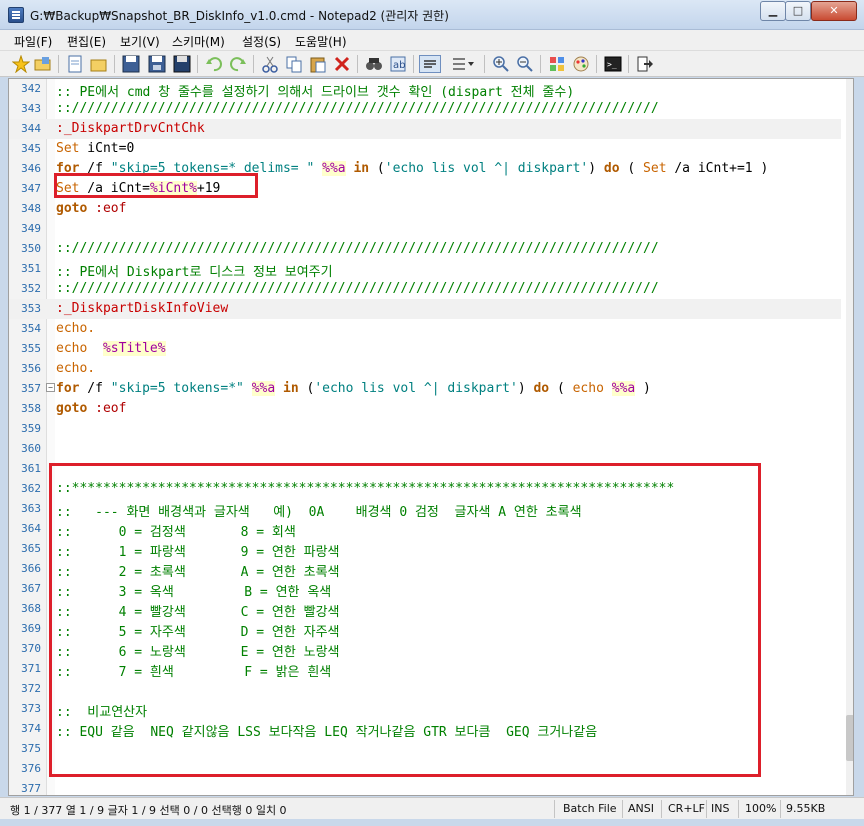  I want to click on save-copy-icon, so click(182, 64).